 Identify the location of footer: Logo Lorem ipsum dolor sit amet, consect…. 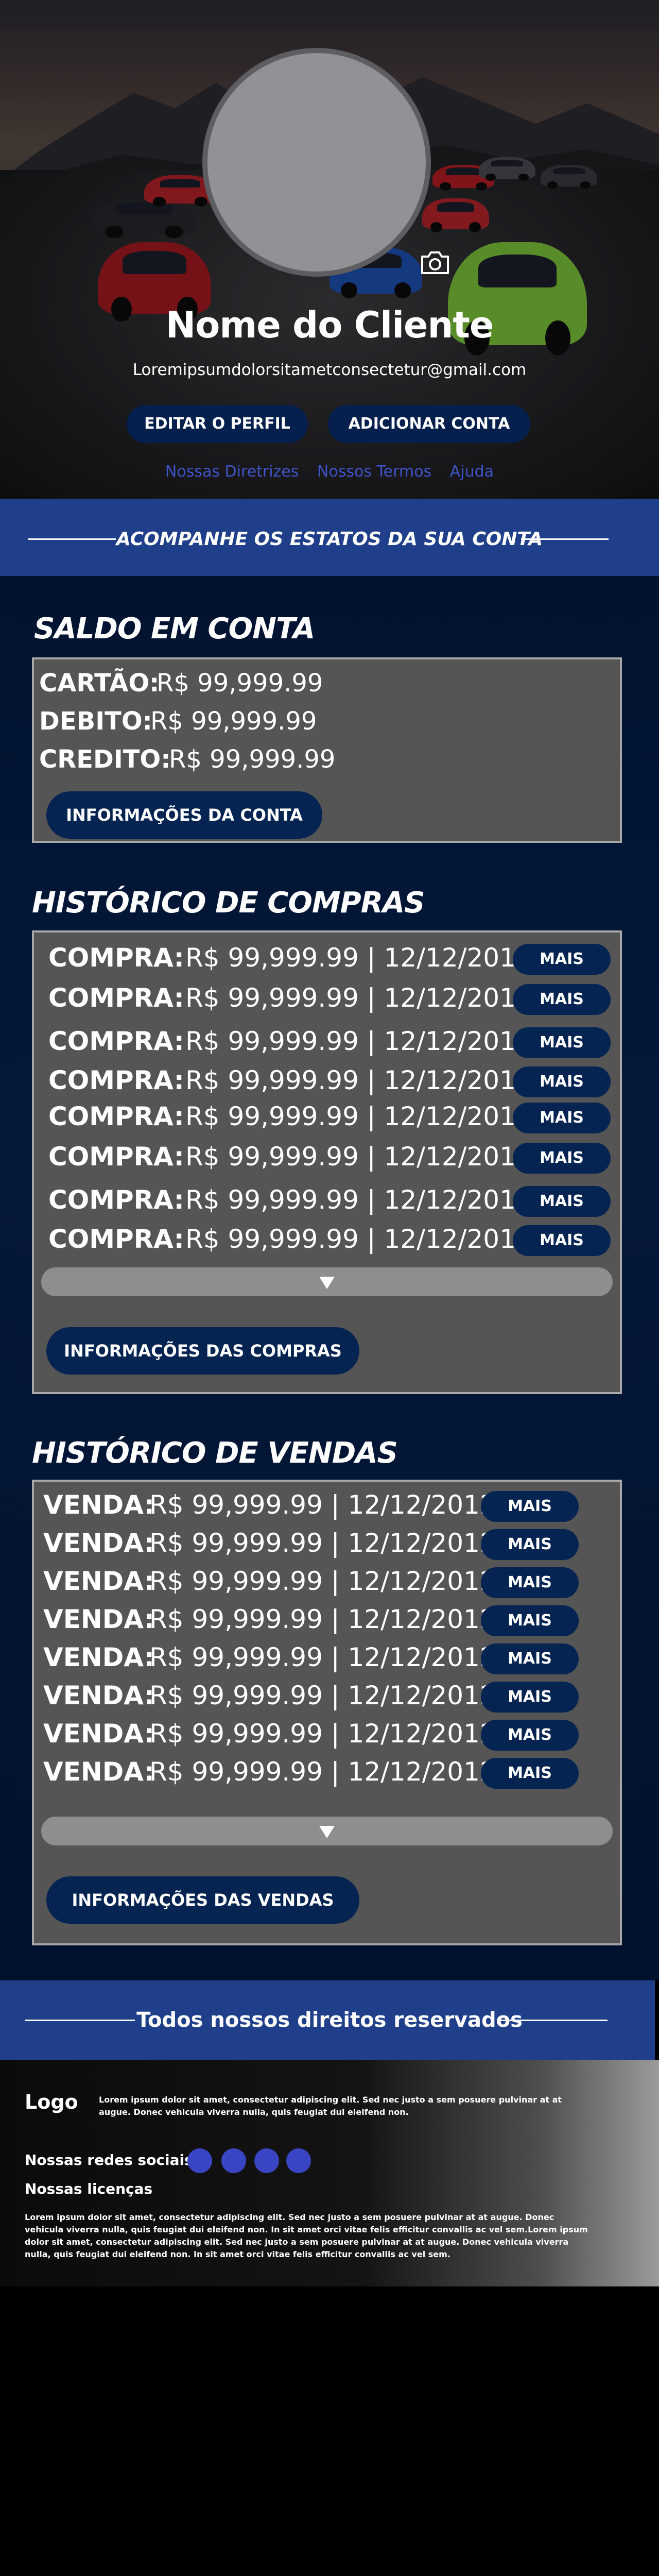
(329, 2173).